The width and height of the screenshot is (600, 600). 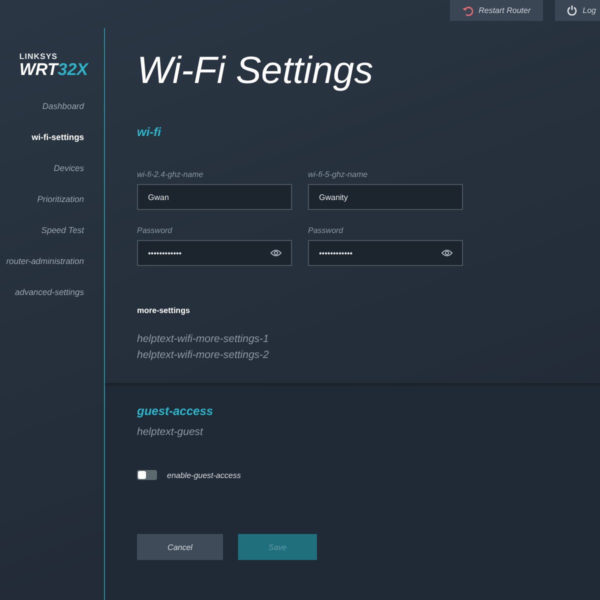 I want to click on sidebar-item: router-administration, so click(x=45, y=261).